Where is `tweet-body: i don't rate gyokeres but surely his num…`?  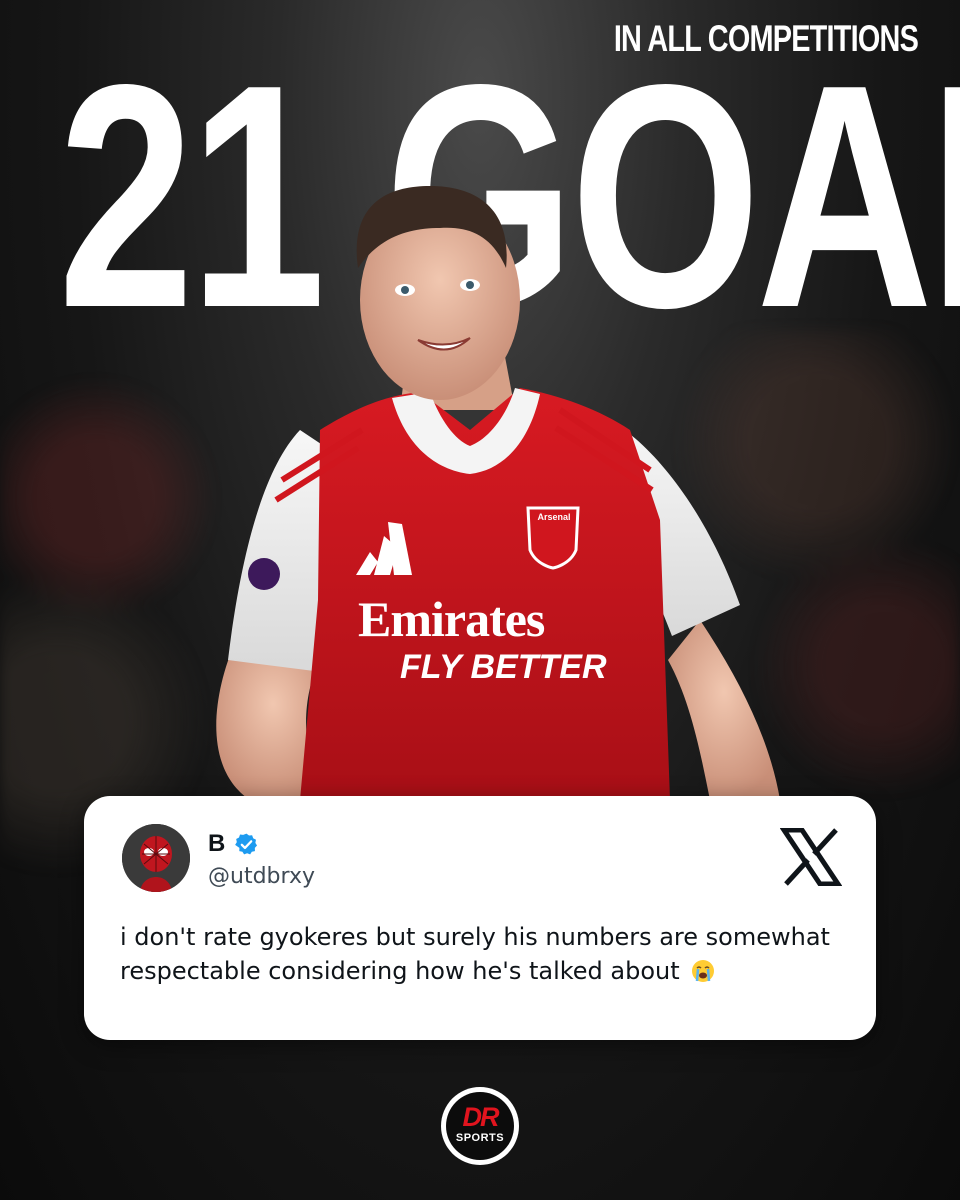
tweet-body: i don't rate gyokeres but surely his num… is located at coordinates (475, 954).